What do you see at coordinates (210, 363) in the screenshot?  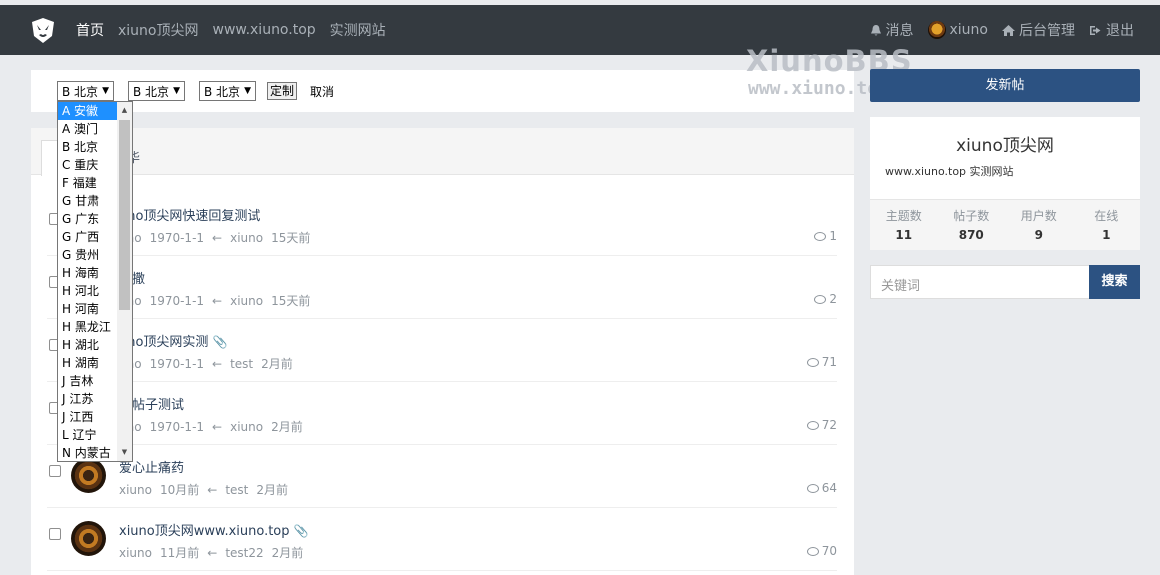 I see `thread-meta: uno1970-1-1←test2月前` at bounding box center [210, 363].